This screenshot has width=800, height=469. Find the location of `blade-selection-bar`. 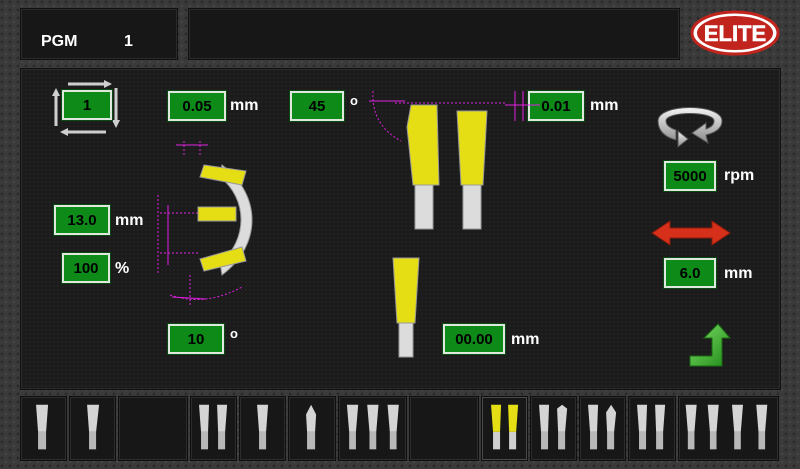

blade-selection-bar is located at coordinates (399, 428).